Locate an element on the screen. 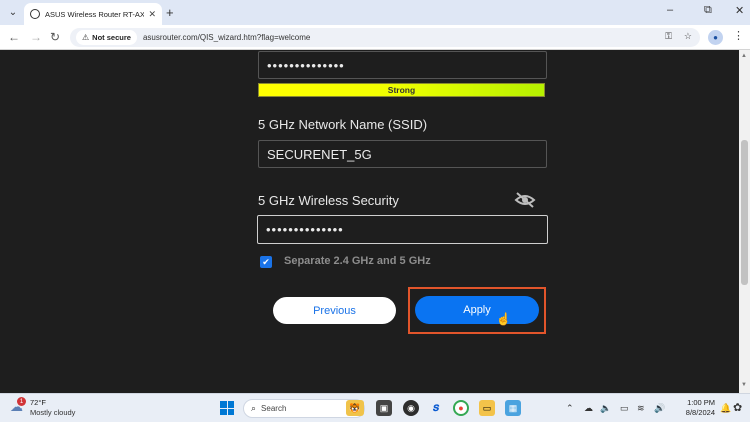  password-5g-field: •••••••••••••• is located at coordinates (402, 229).